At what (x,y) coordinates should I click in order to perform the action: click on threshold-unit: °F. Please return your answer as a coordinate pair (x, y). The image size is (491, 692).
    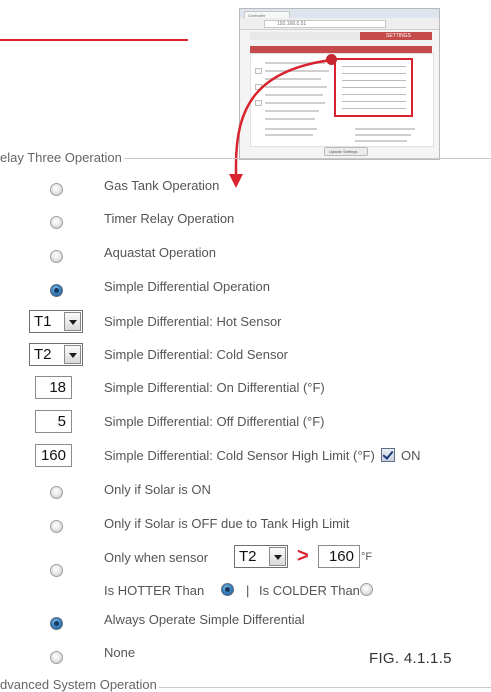
    Looking at the image, I should click on (367, 557).